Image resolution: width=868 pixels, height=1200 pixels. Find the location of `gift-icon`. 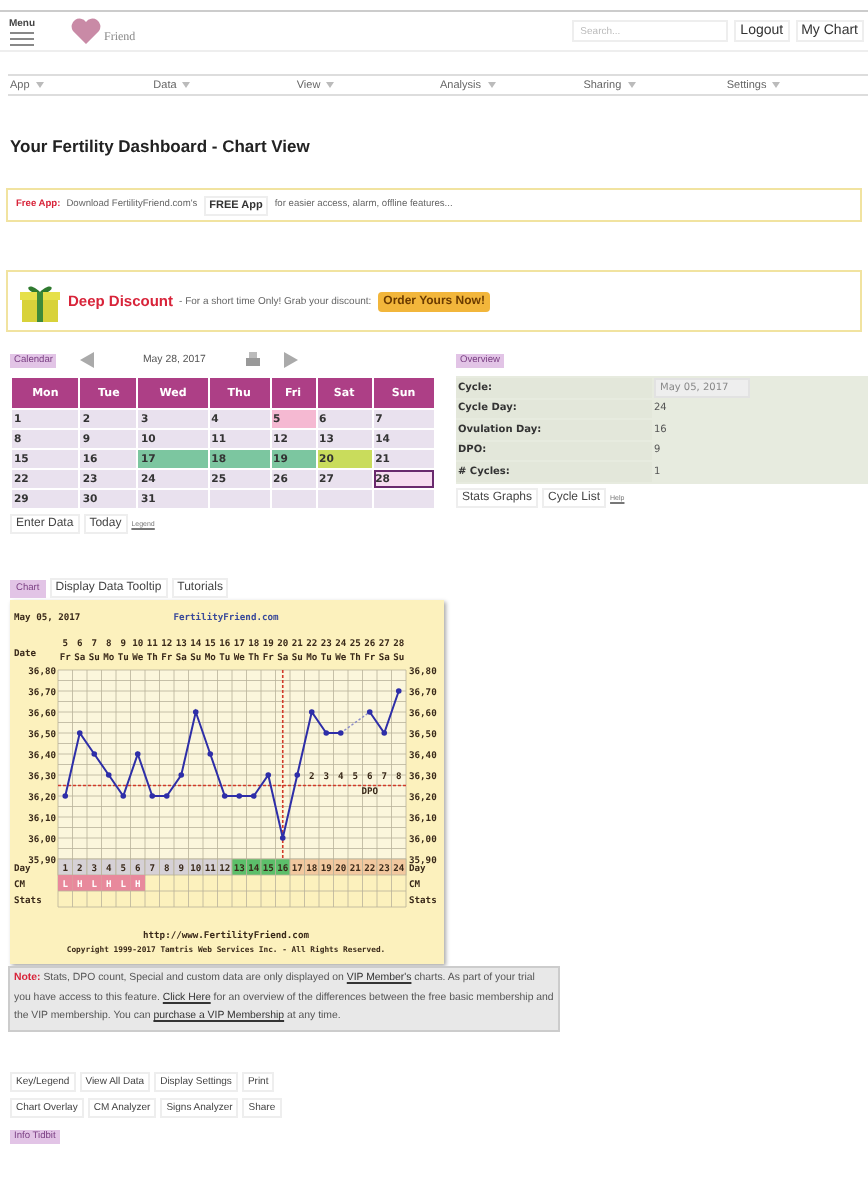

gift-icon is located at coordinates (40, 301).